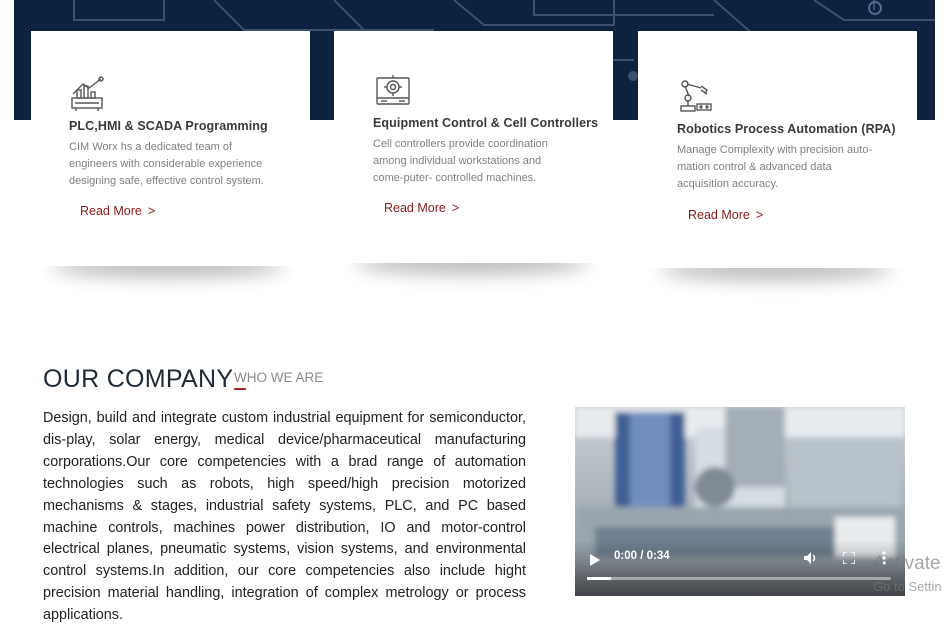 This screenshot has height=627, width=946. What do you see at coordinates (907, 586) in the screenshot?
I see `activation-watermark-subtitle: Go to Settin` at bounding box center [907, 586].